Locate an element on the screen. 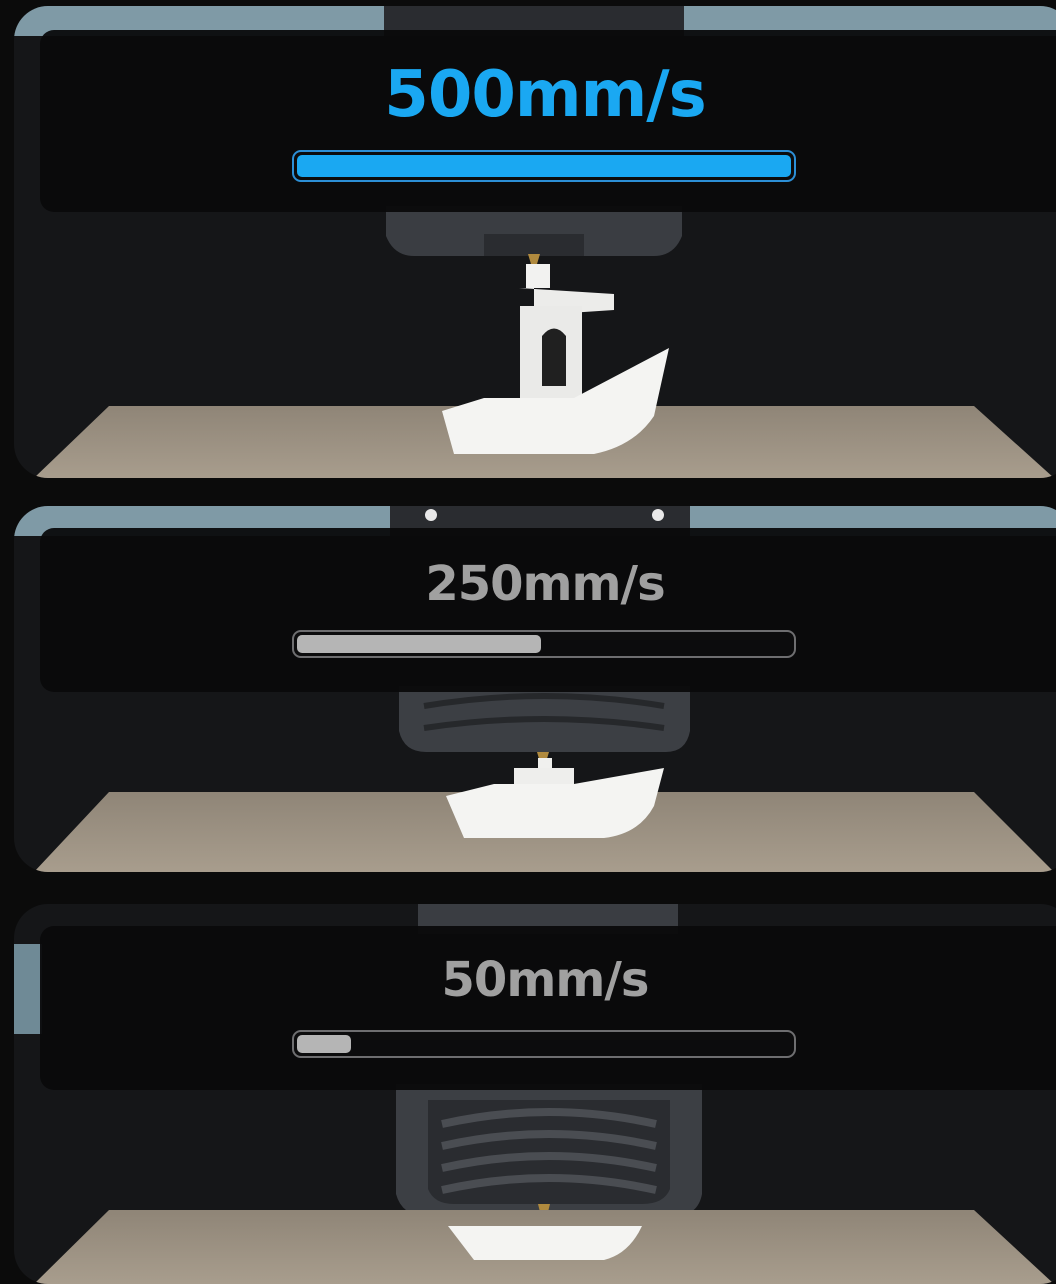 The image size is (1056, 1284). speed-readout-card: 50mm/s is located at coordinates (548, 1008).